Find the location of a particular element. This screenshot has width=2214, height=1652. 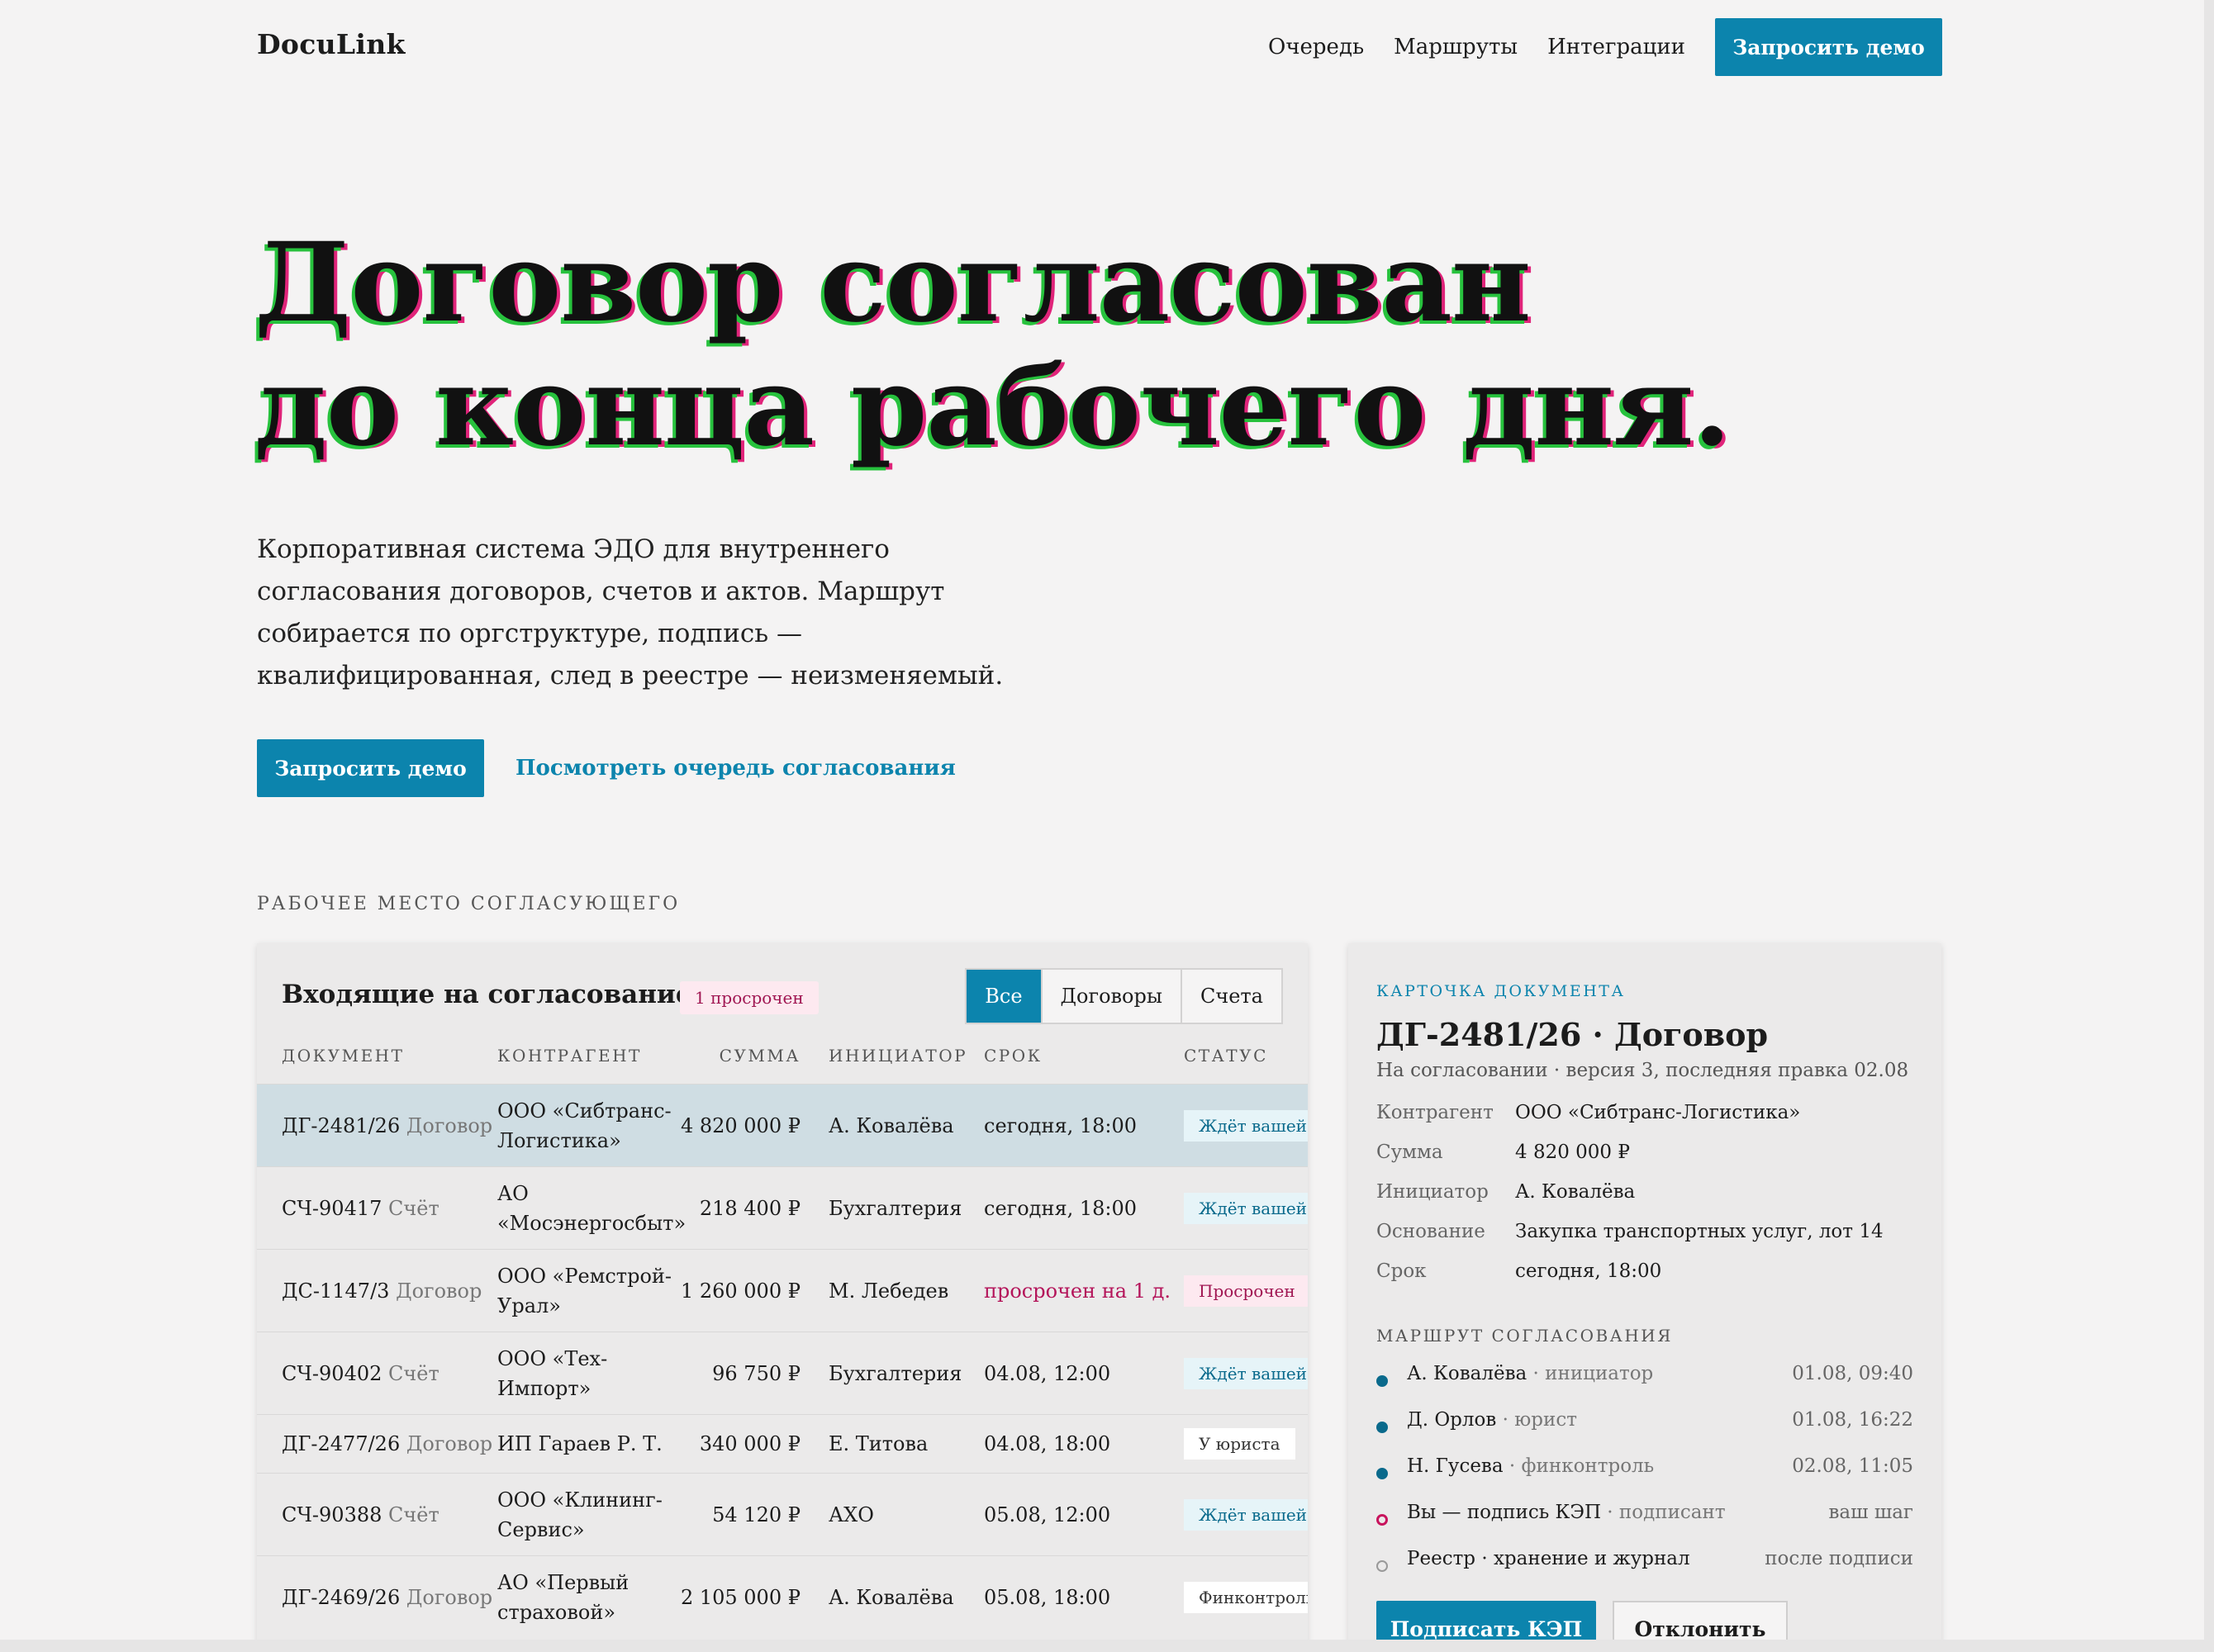

cell-counterparty: ИП Гараев Р. Т. is located at coordinates (580, 1443).